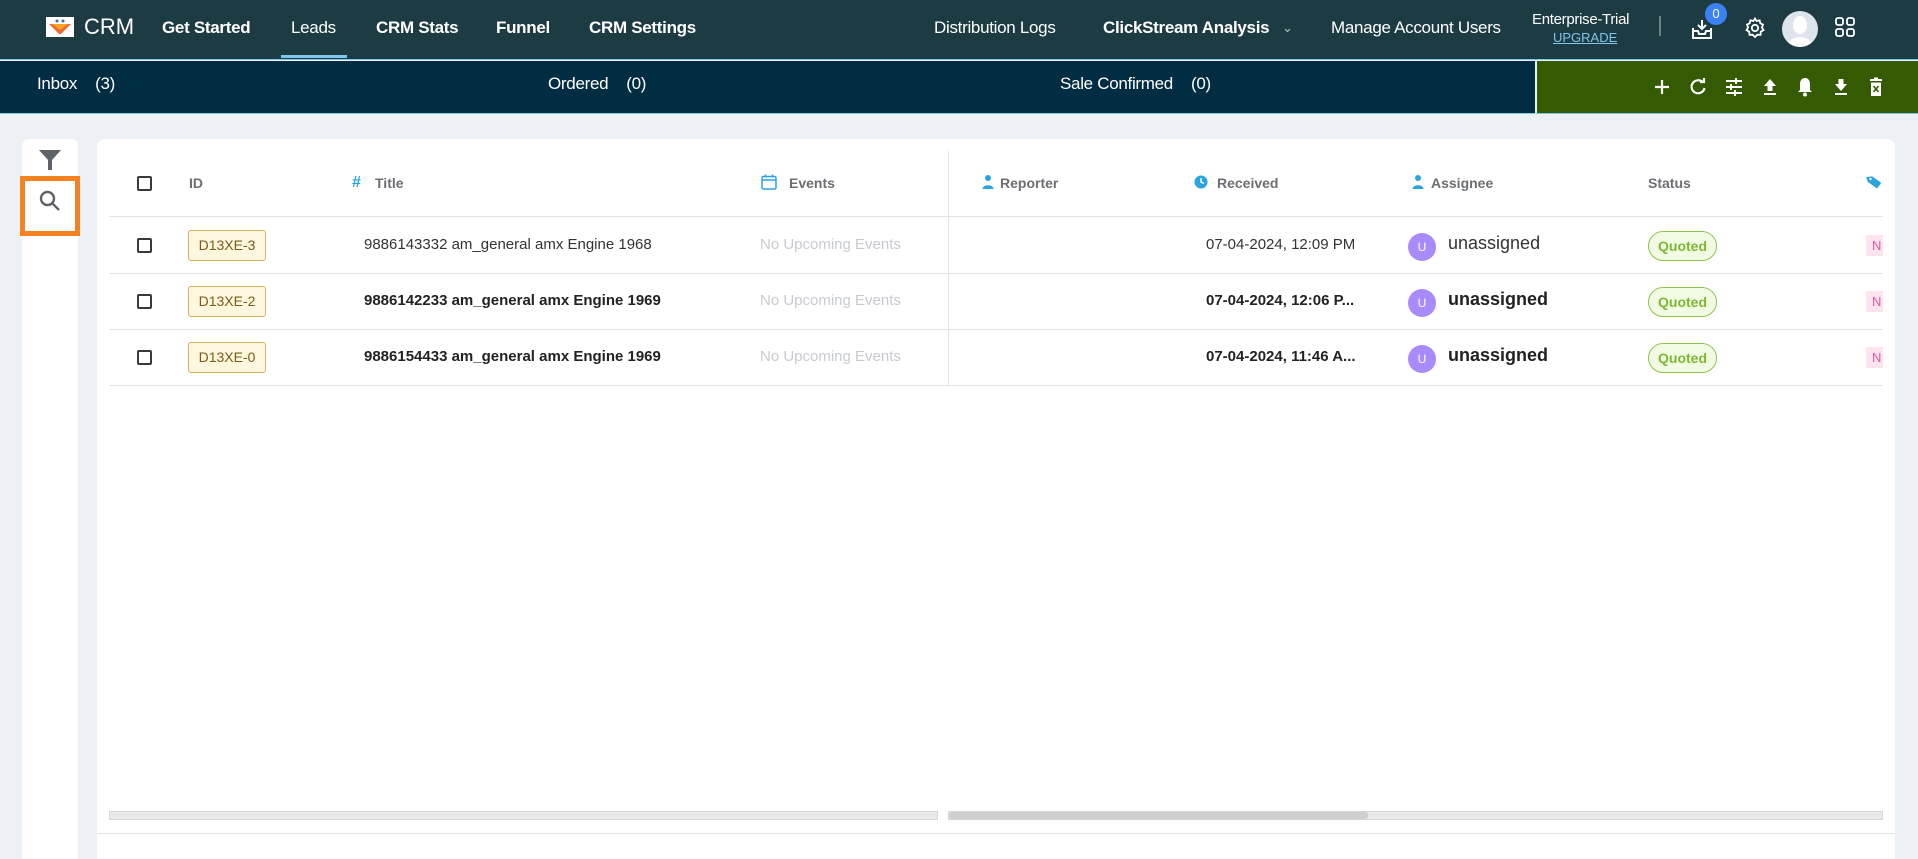 This screenshot has height=859, width=1918. Describe the element at coordinates (227, 301) in the screenshot. I see `lead-id-tag: D13XE-2` at that location.